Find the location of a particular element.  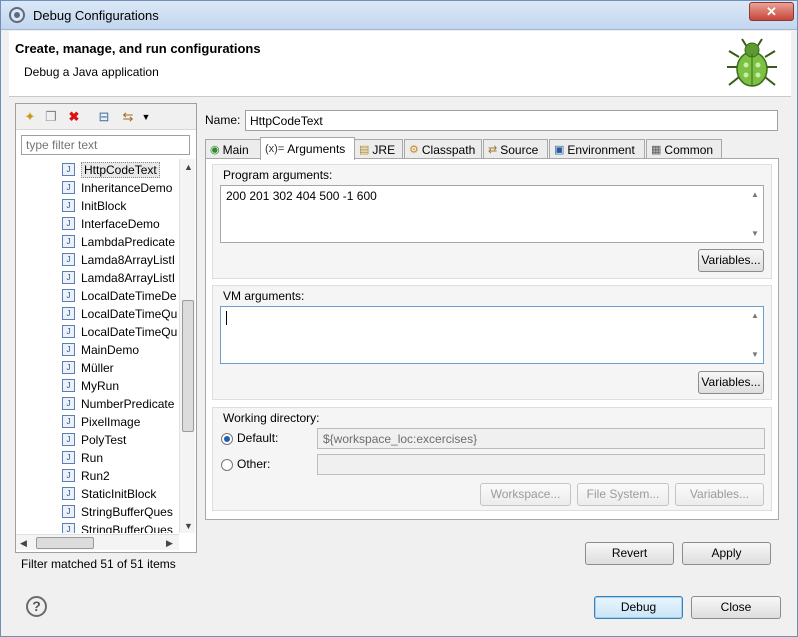

jre-tab-icon: ▤ is located at coordinates (364, 150).